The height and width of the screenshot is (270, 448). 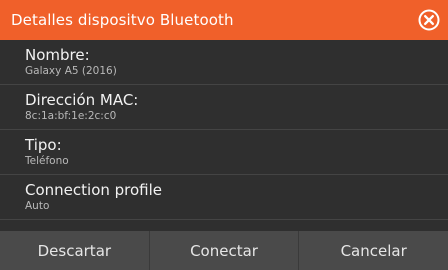 I want to click on close-circle-icon, so click(x=429, y=20).